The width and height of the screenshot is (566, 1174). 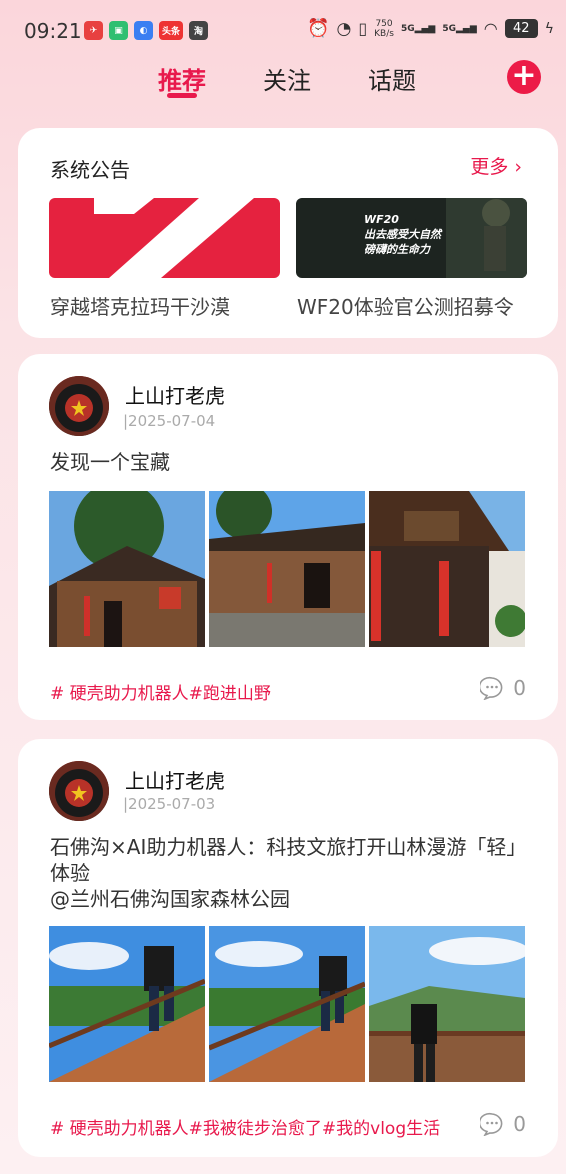 I want to click on post-tags: # 硬壳助力机器人#我被徒步治愈了#我的vlog生活, so click(x=245, y=1126).